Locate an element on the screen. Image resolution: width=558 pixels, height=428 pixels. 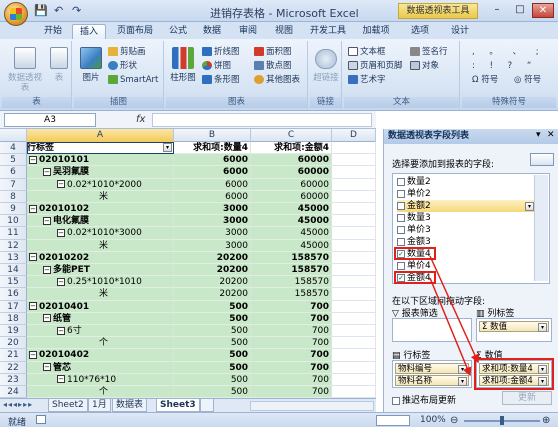
cell-a: − 电化氟膜 is located at coordinates (100, 221).